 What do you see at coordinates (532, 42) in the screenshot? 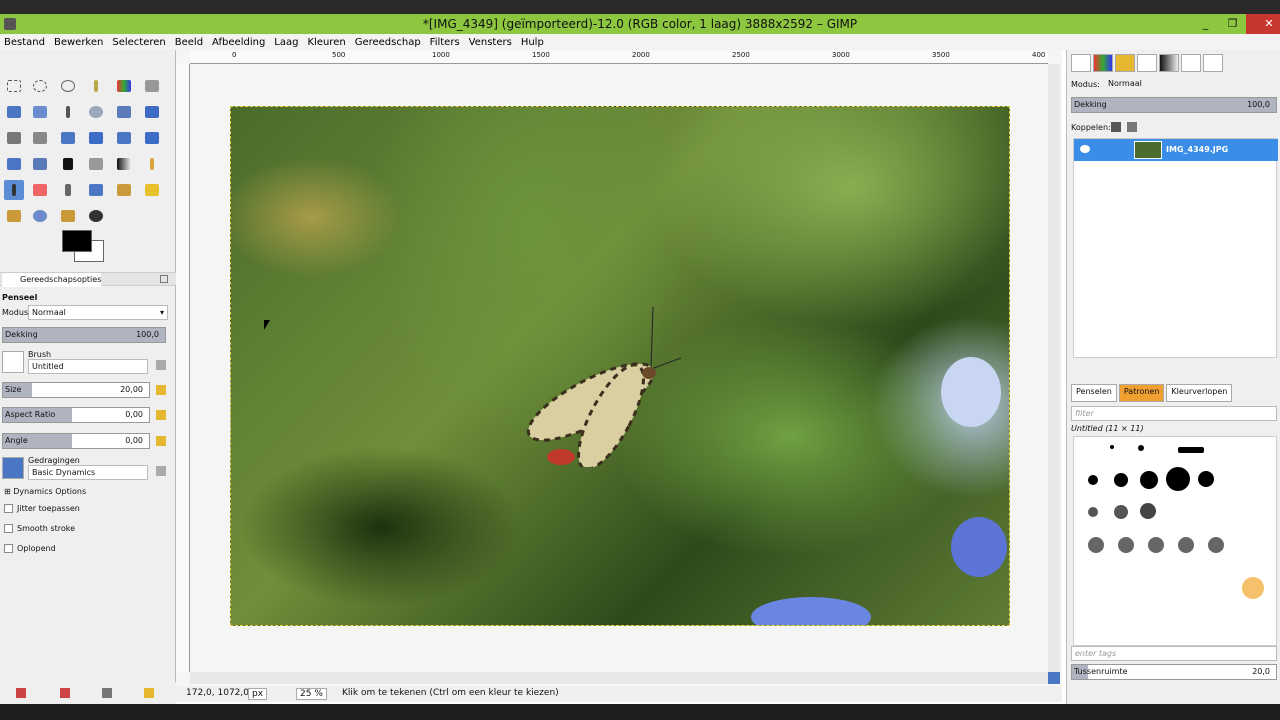
I see `menu-hulp: Hulp` at bounding box center [532, 42].